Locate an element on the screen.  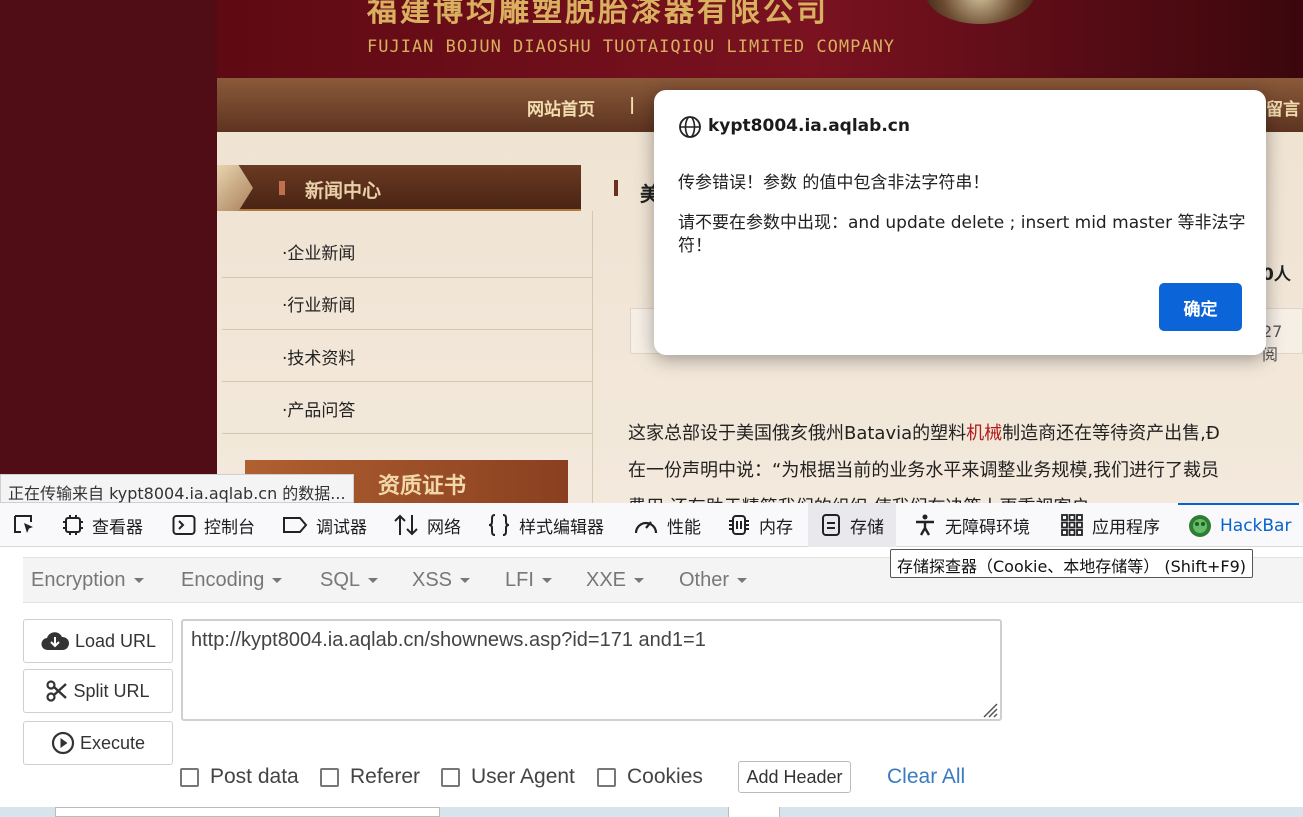
tab-inspector: 查看器 is located at coordinates (102, 525).